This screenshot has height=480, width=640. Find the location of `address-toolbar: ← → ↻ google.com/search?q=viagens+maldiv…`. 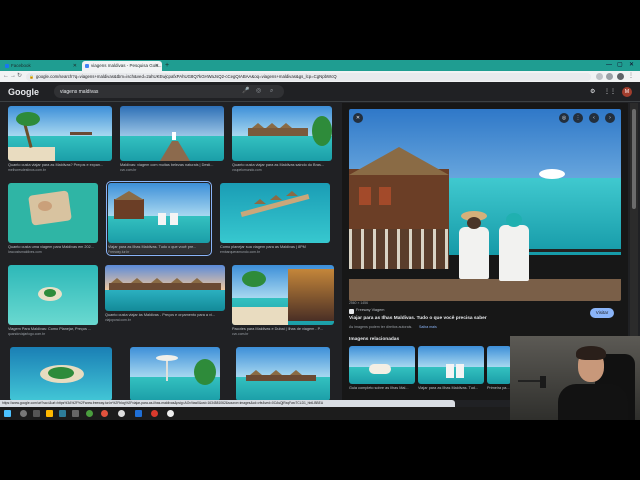

address-toolbar: ← → ↻ google.com/search?q=viagens+maldiv… is located at coordinates (320, 76).